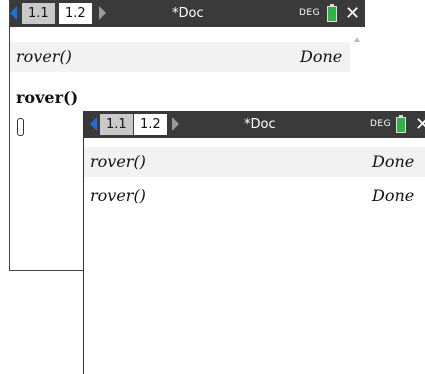  I want to click on scroll-up-icon, so click(357, 39).